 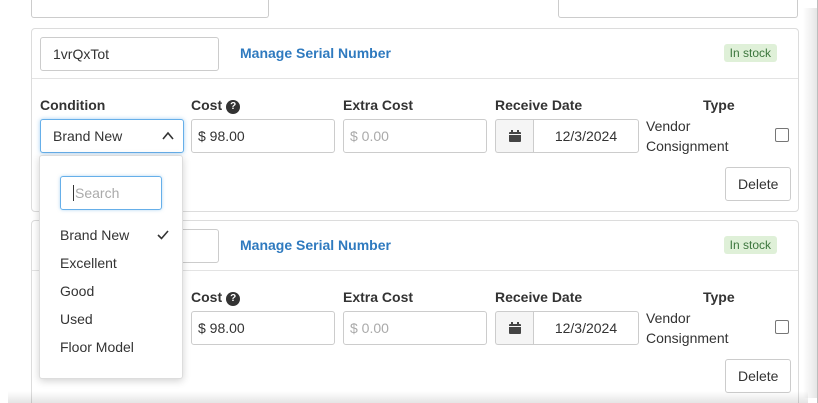 I want to click on option-label: Good, so click(x=77, y=291).